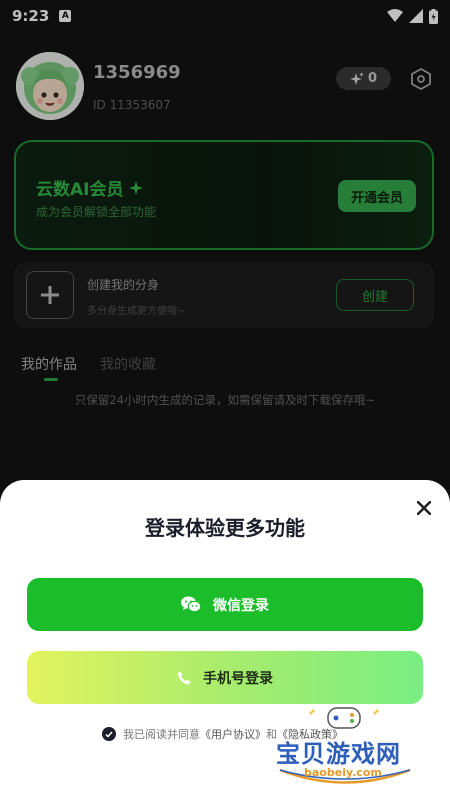  I want to click on phone-icon, so click(184, 677).